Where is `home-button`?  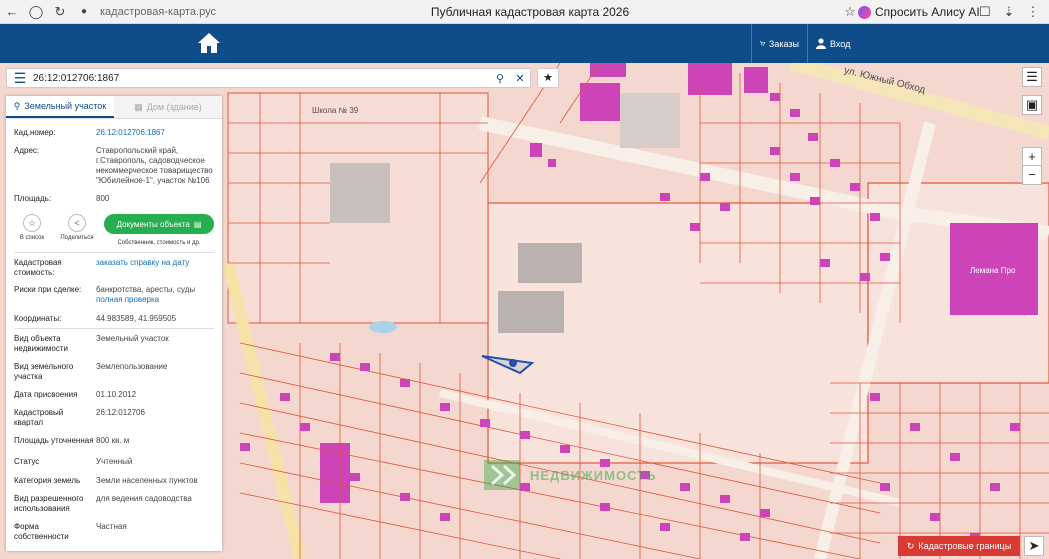
home-button is located at coordinates (209, 43).